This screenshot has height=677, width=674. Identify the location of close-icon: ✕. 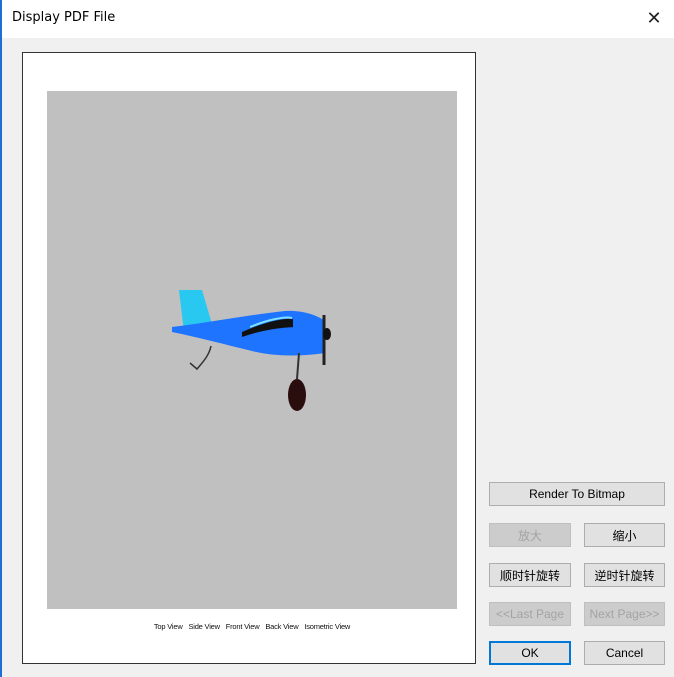
(654, 18).